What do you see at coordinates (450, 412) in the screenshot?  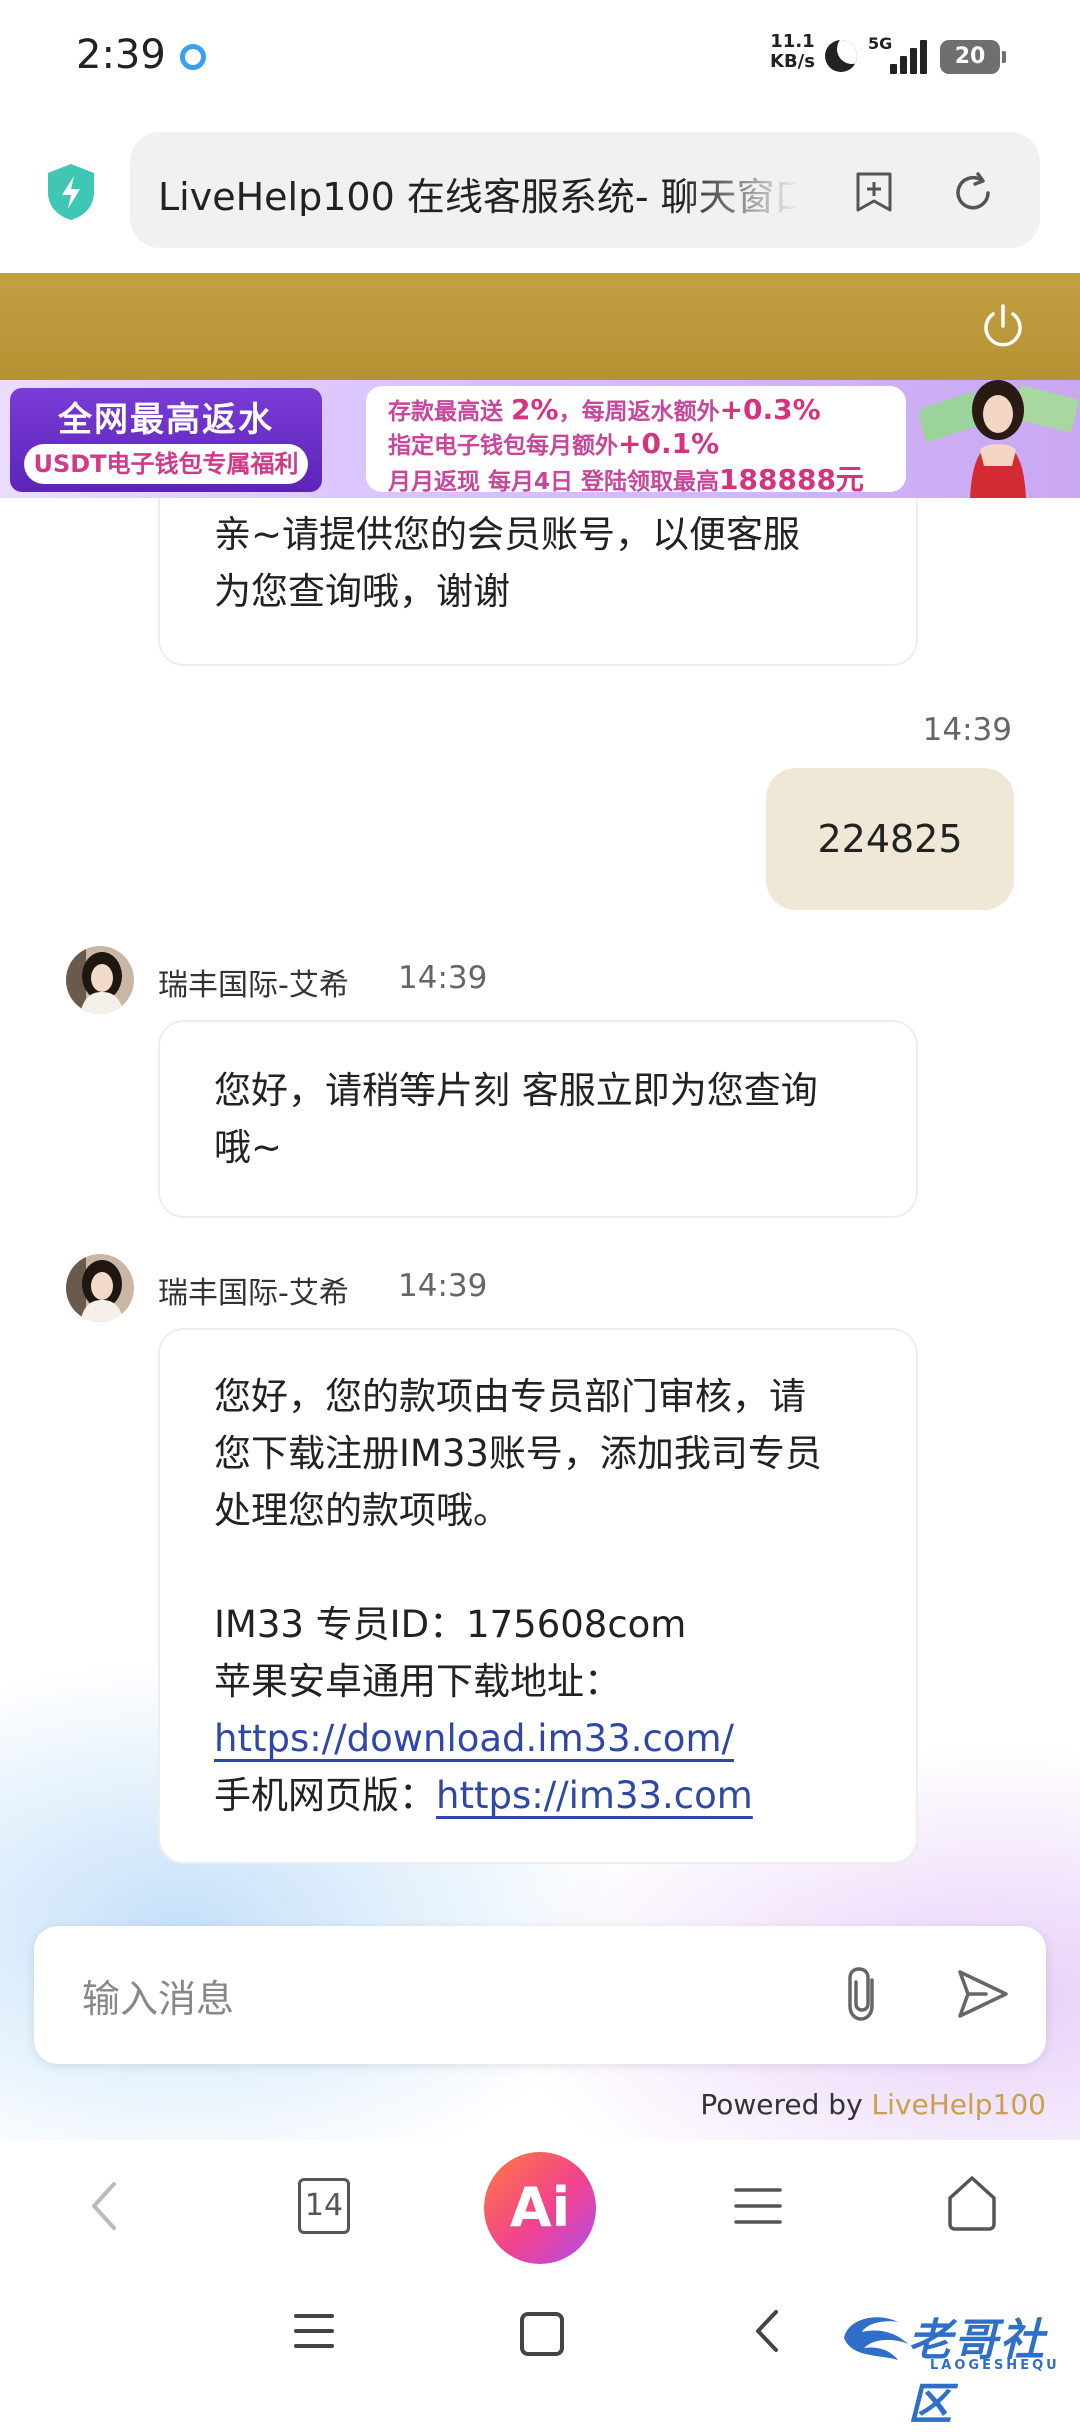 I see `banner-line-1-text: 存款最高送` at bounding box center [450, 412].